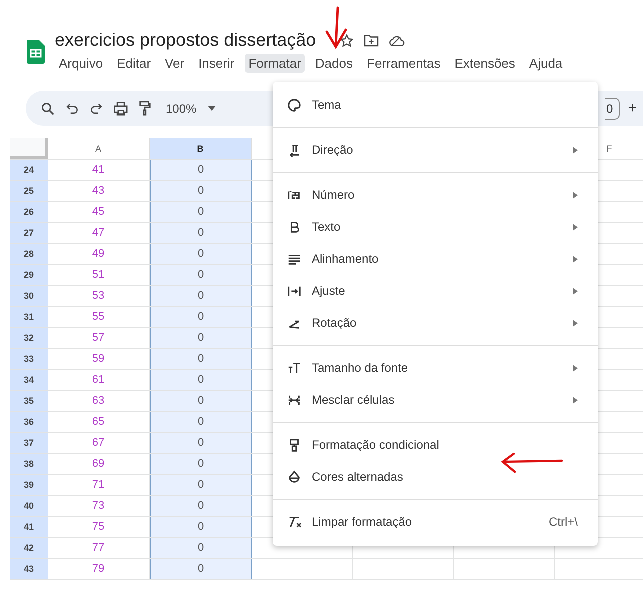 The image size is (643, 589). Describe the element at coordinates (612, 109) in the screenshot. I see `font-size-field: 0` at that location.